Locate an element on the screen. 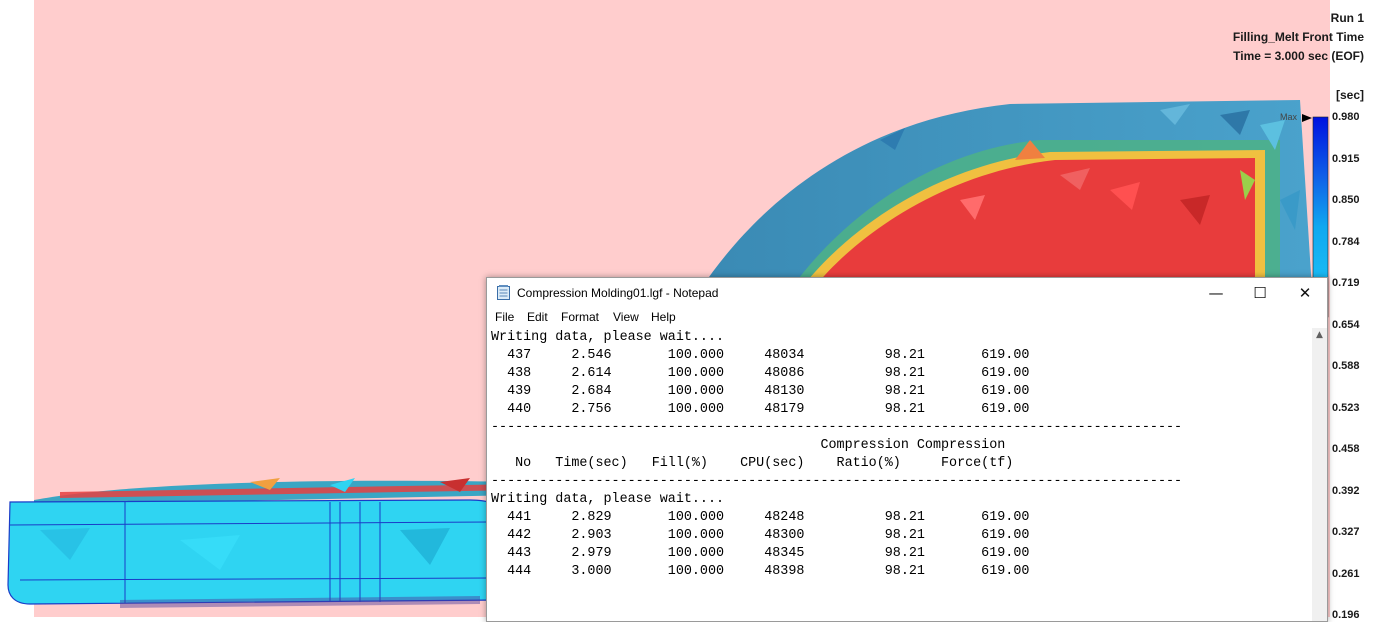 The image size is (1379, 622). window-title: Compression Molding01.lgf - Notepad is located at coordinates (618, 293).